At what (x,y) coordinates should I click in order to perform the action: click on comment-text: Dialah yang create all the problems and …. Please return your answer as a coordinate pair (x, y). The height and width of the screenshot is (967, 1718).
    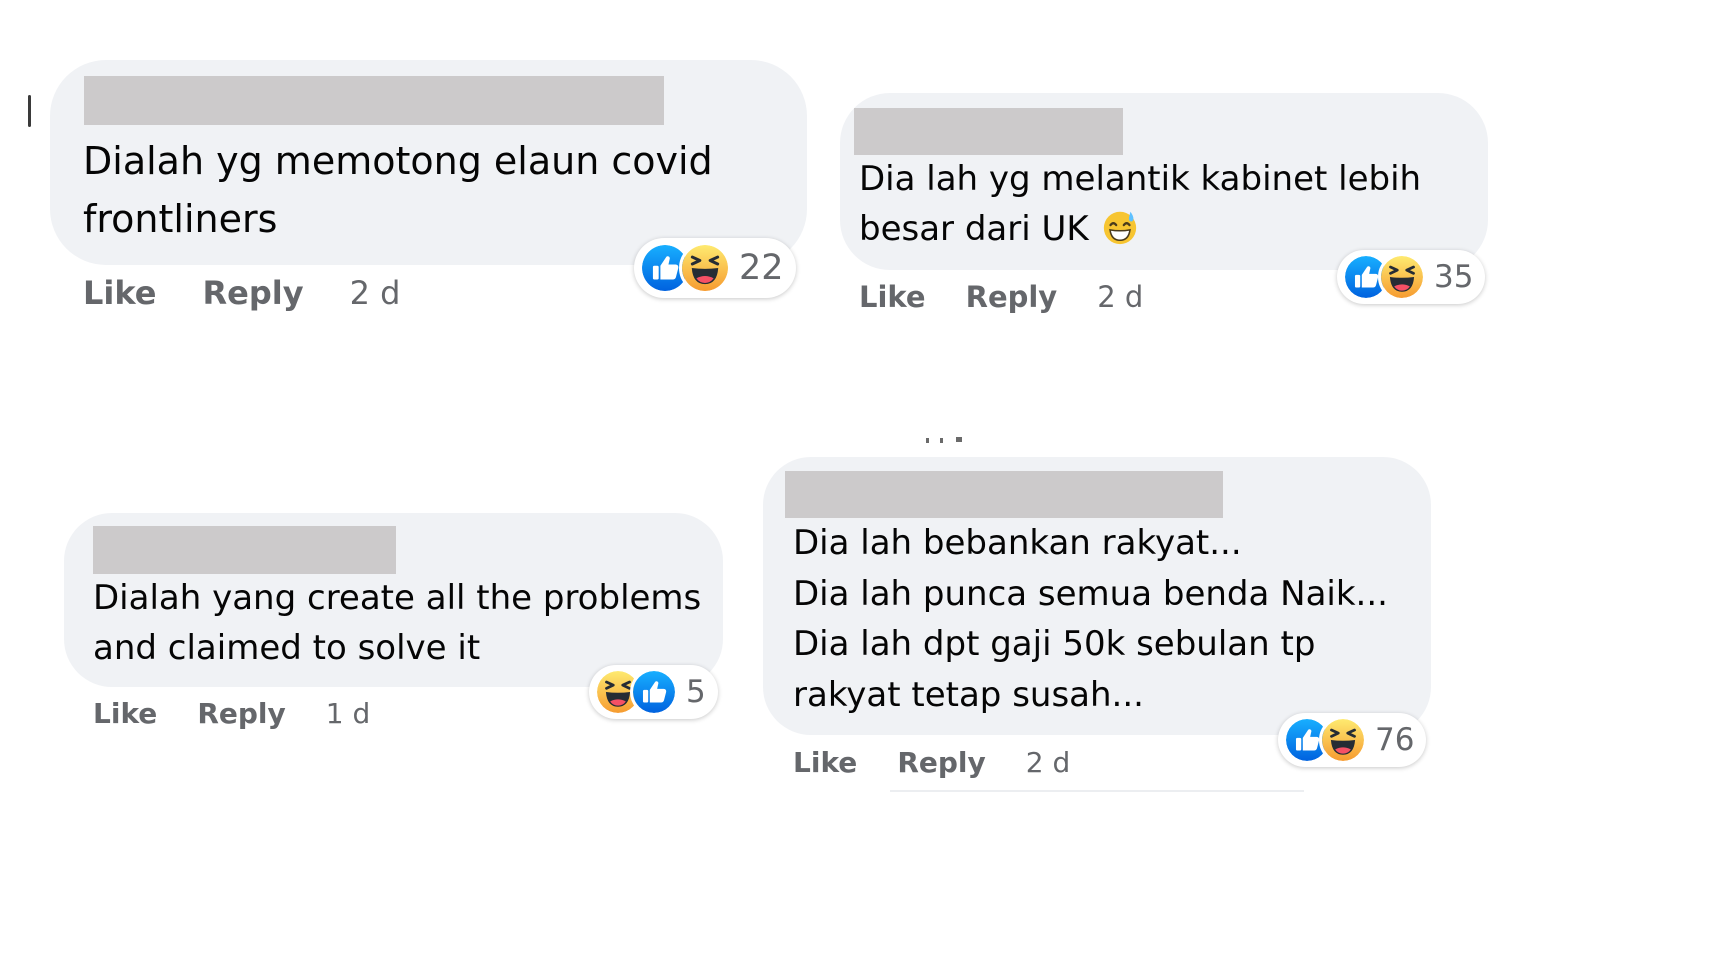
    Looking at the image, I should click on (397, 623).